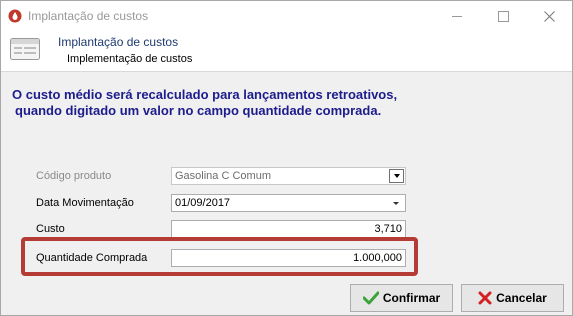 This screenshot has width=573, height=316. What do you see at coordinates (286, 16) in the screenshot?
I see `title-bar: Implantação de custos` at bounding box center [286, 16].